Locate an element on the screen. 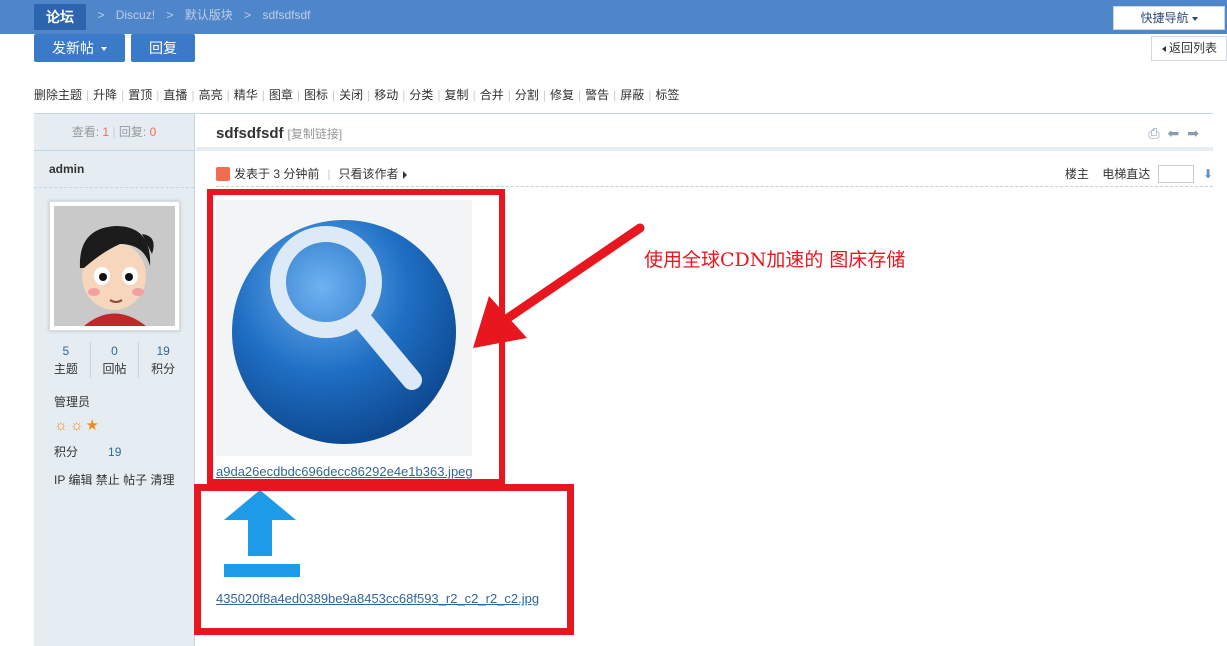 The width and height of the screenshot is (1227, 646). stat-value: 19 is located at coordinates (163, 351).